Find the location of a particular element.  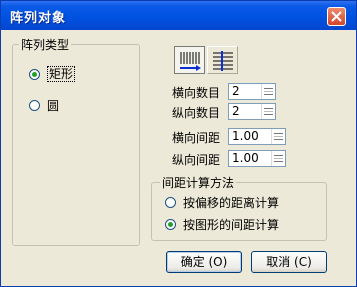

column-array-button is located at coordinates (189, 60).